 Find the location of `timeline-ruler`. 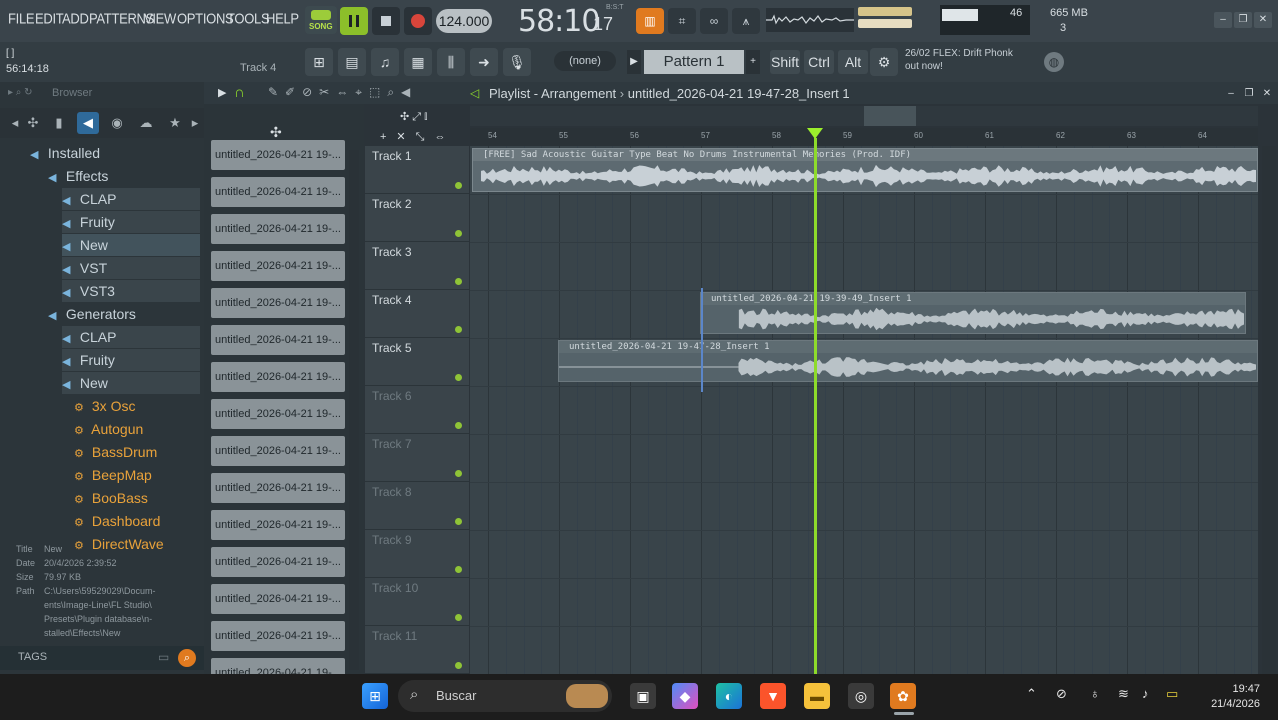

timeline-ruler is located at coordinates (864, 137).